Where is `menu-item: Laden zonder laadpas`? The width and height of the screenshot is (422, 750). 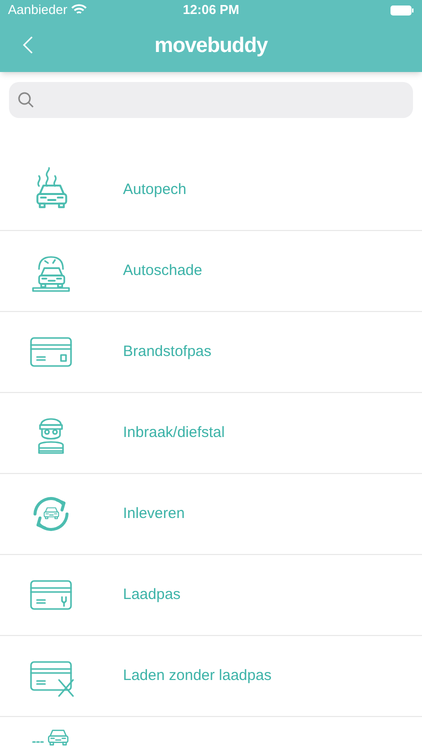 menu-item: Laden zonder laadpas is located at coordinates (211, 676).